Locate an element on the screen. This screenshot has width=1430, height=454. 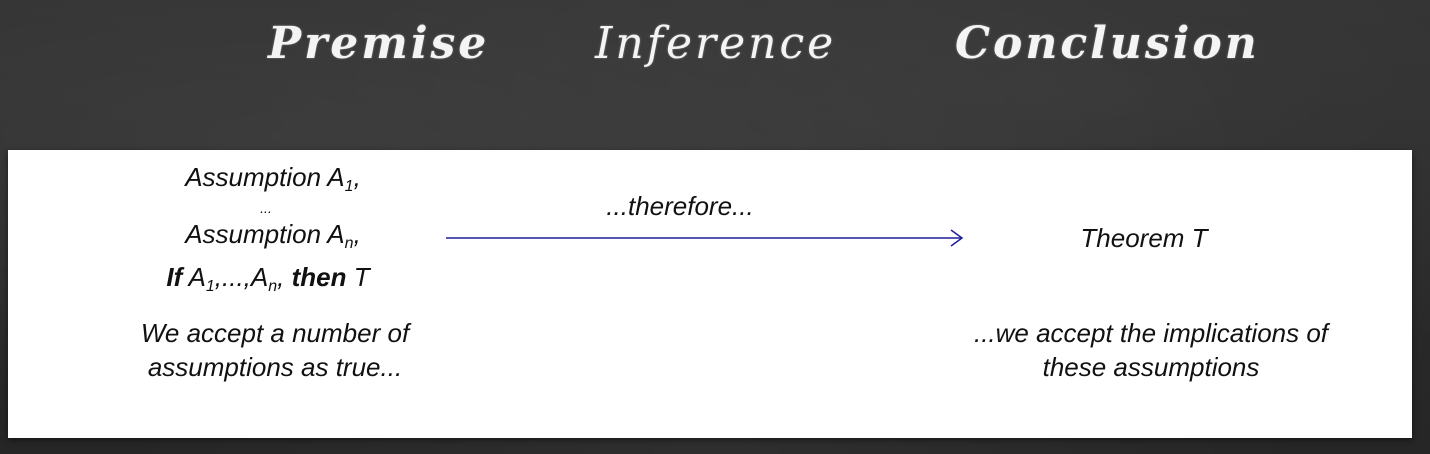
premise-caption-line1: We accept a number of is located at coordinates (275, 333).